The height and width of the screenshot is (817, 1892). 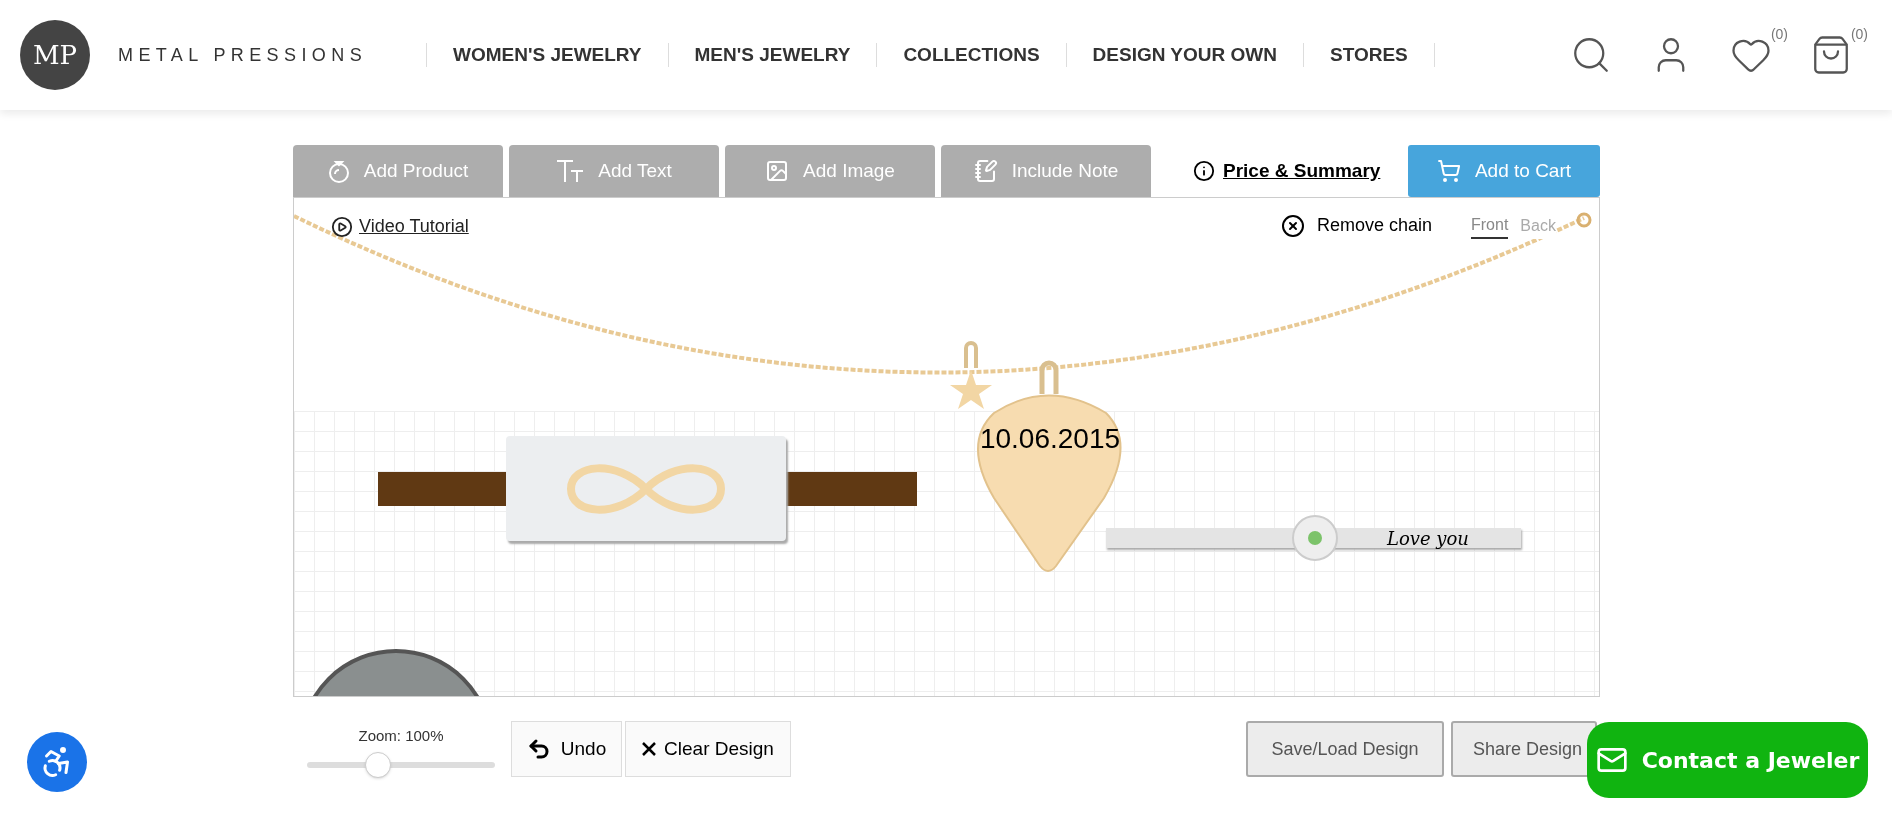 I want to click on brand-name: METAL PRESSIONS, so click(x=243, y=55).